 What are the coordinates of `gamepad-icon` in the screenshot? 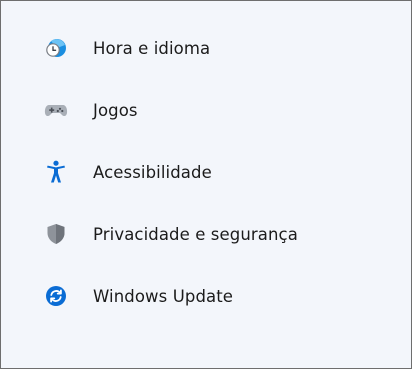 It's located at (56, 110).